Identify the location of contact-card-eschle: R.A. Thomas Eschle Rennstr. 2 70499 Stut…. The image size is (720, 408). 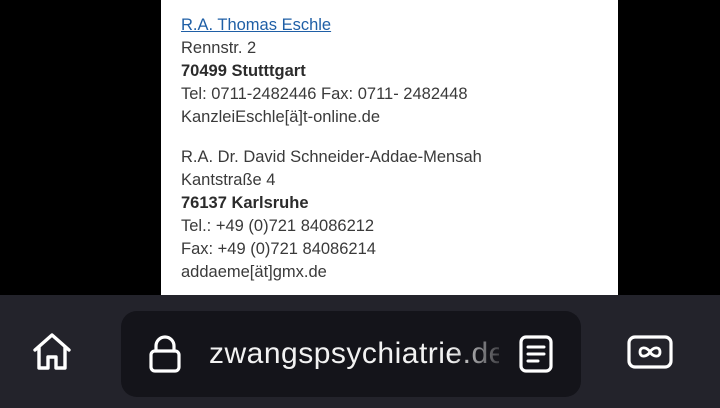
(324, 71).